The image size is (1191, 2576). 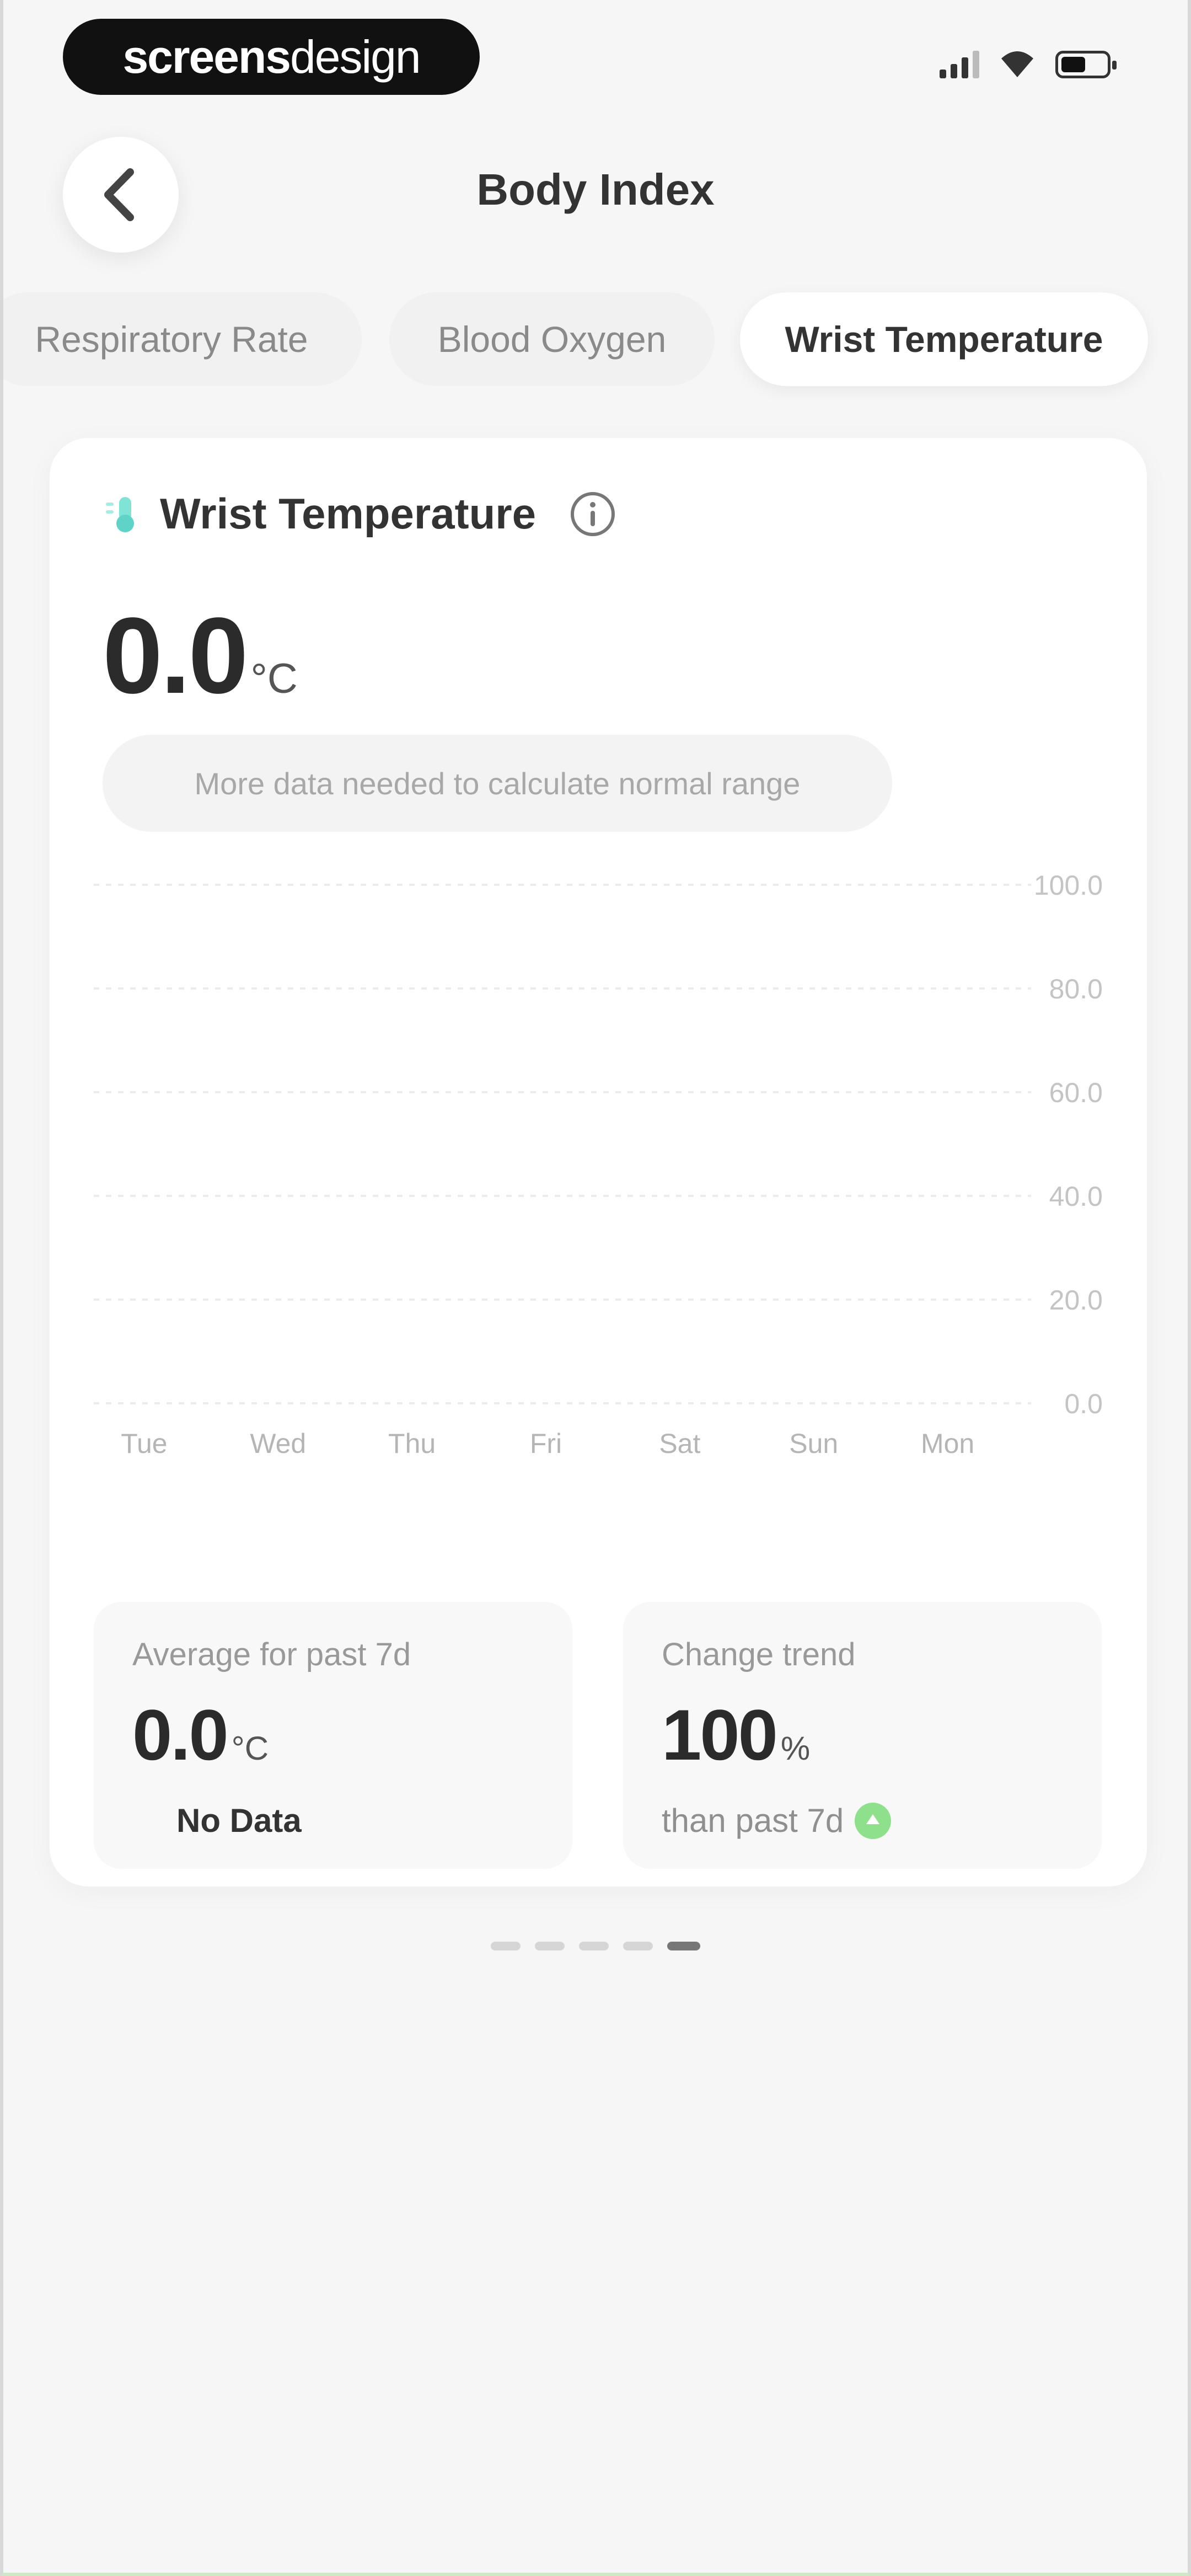 What do you see at coordinates (947, 1443) in the screenshot?
I see `x-tick-label: Mon` at bounding box center [947, 1443].